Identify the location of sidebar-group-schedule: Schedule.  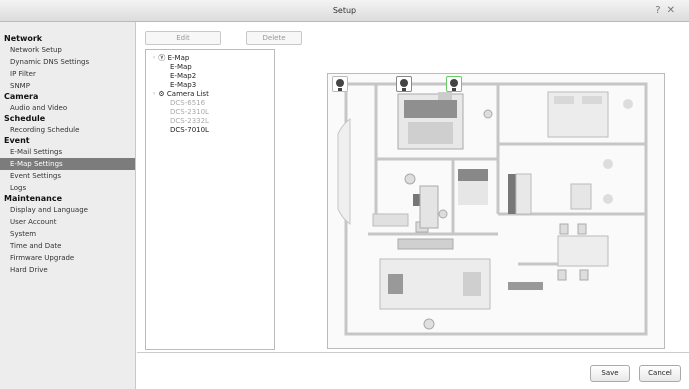
(25, 118).